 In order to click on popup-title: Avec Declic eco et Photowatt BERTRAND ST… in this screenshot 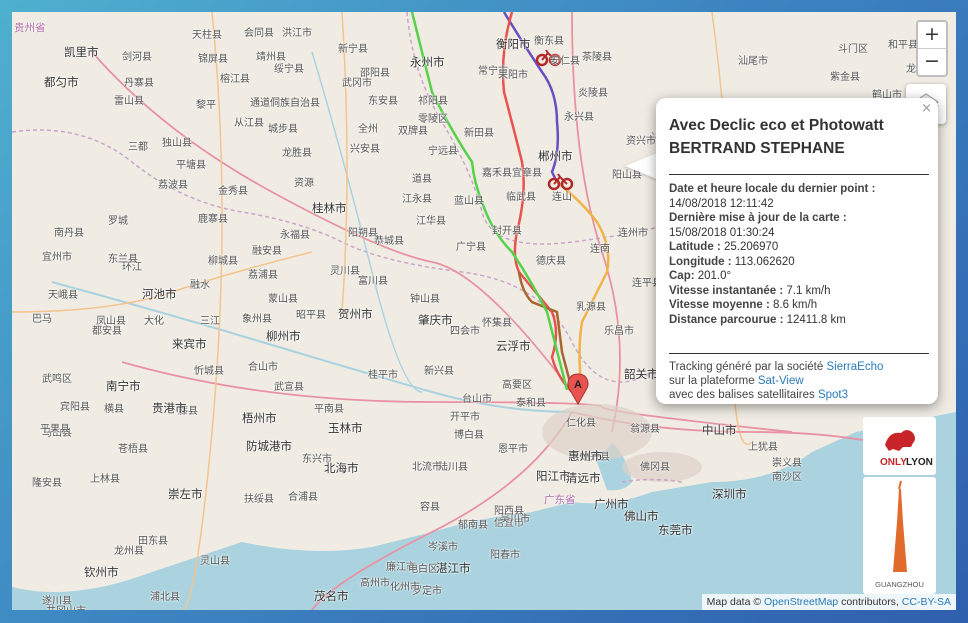, I will do `click(796, 137)`.